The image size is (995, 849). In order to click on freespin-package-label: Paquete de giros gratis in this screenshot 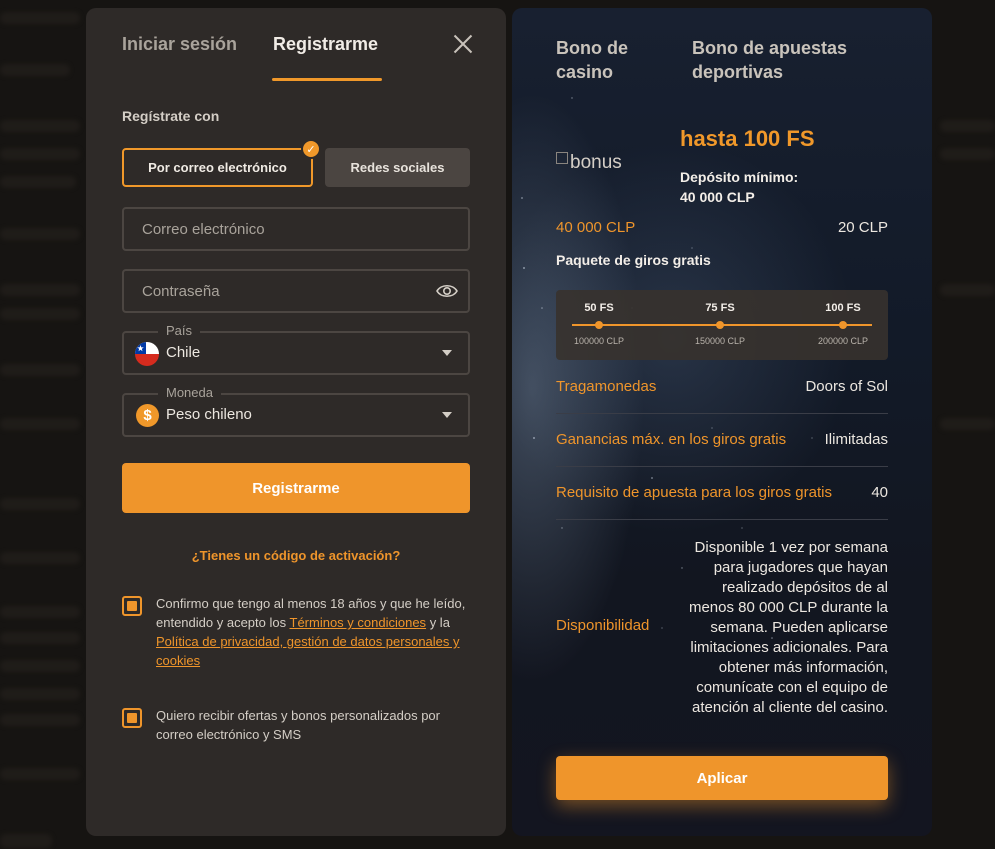, I will do `click(633, 260)`.